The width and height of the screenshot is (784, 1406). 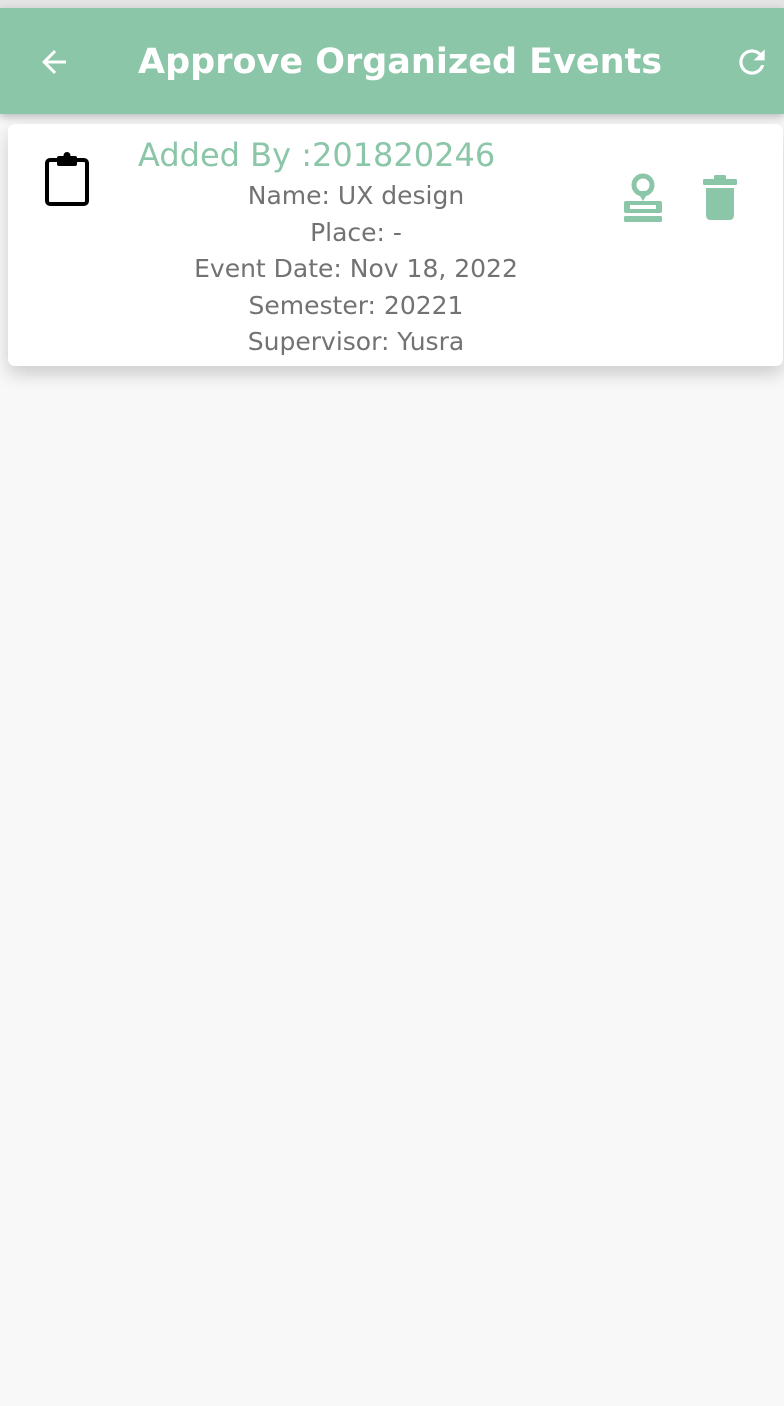 I want to click on added-by-label: Added By :201820246, so click(x=317, y=155).